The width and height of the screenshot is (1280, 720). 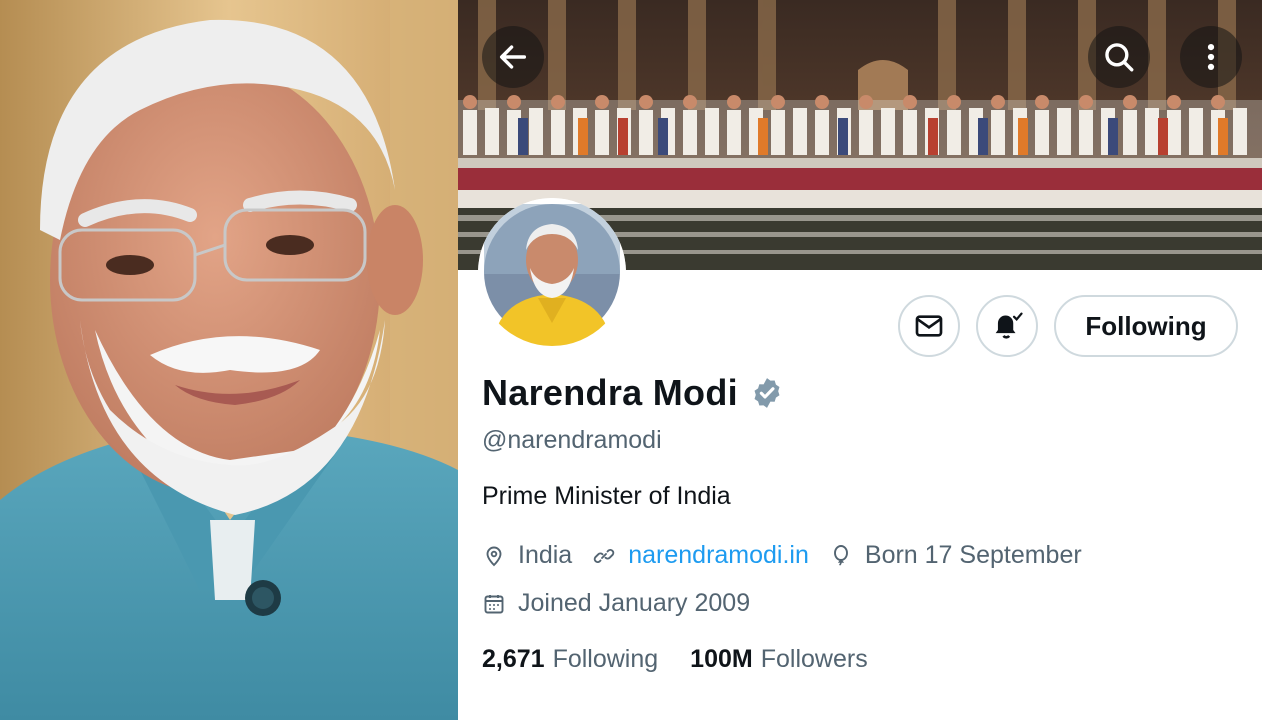 I want to click on following-label: Following, so click(x=605, y=659).